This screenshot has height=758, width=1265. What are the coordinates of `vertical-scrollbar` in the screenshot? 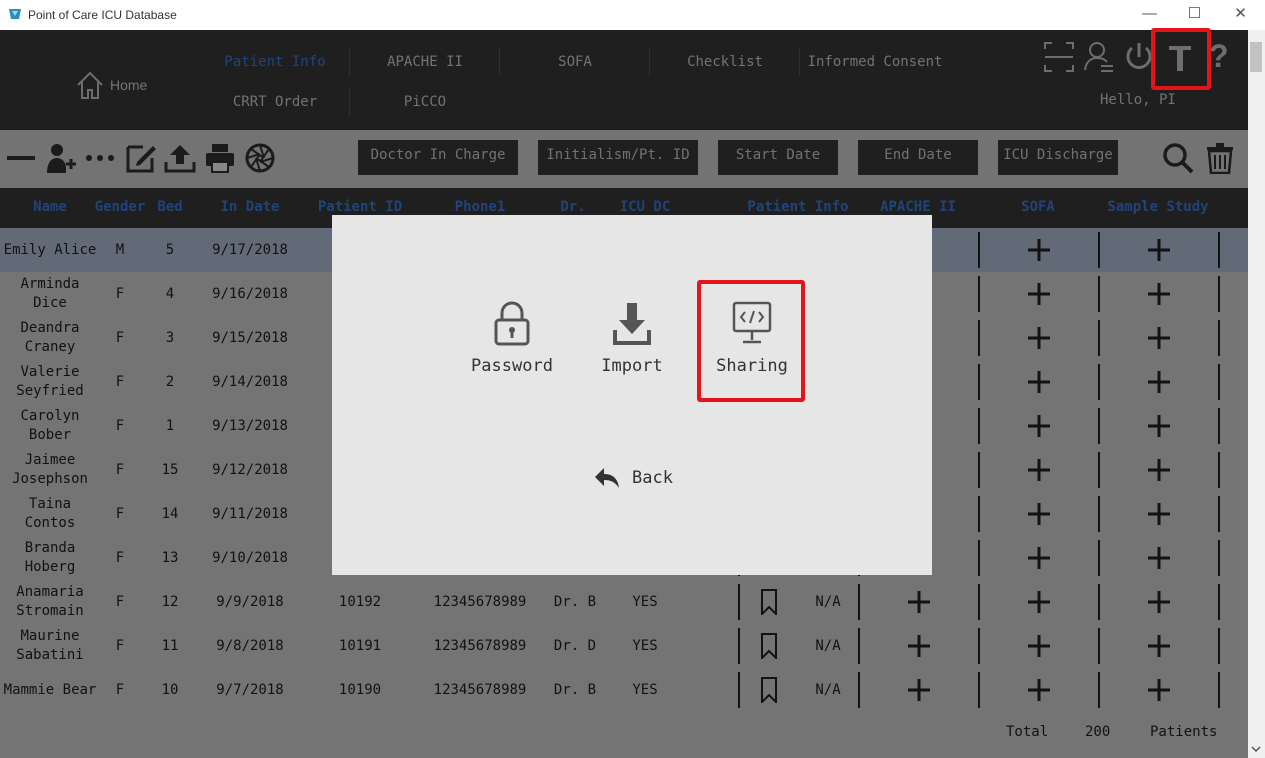 It's located at (1256, 394).